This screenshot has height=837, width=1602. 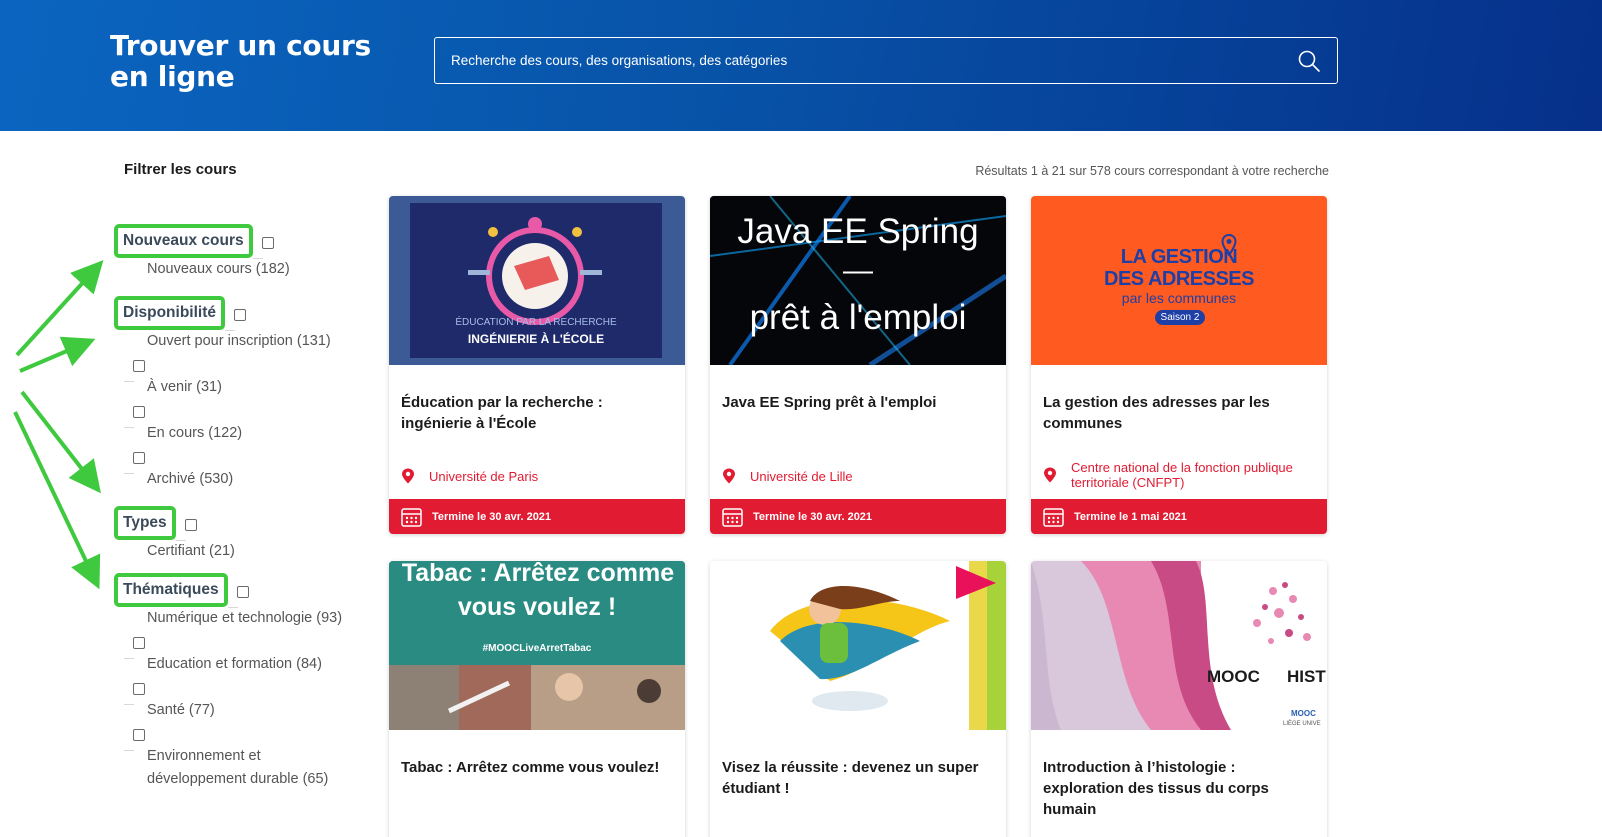 What do you see at coordinates (801, 476) in the screenshot?
I see `course-org-label: Université de Lille` at bounding box center [801, 476].